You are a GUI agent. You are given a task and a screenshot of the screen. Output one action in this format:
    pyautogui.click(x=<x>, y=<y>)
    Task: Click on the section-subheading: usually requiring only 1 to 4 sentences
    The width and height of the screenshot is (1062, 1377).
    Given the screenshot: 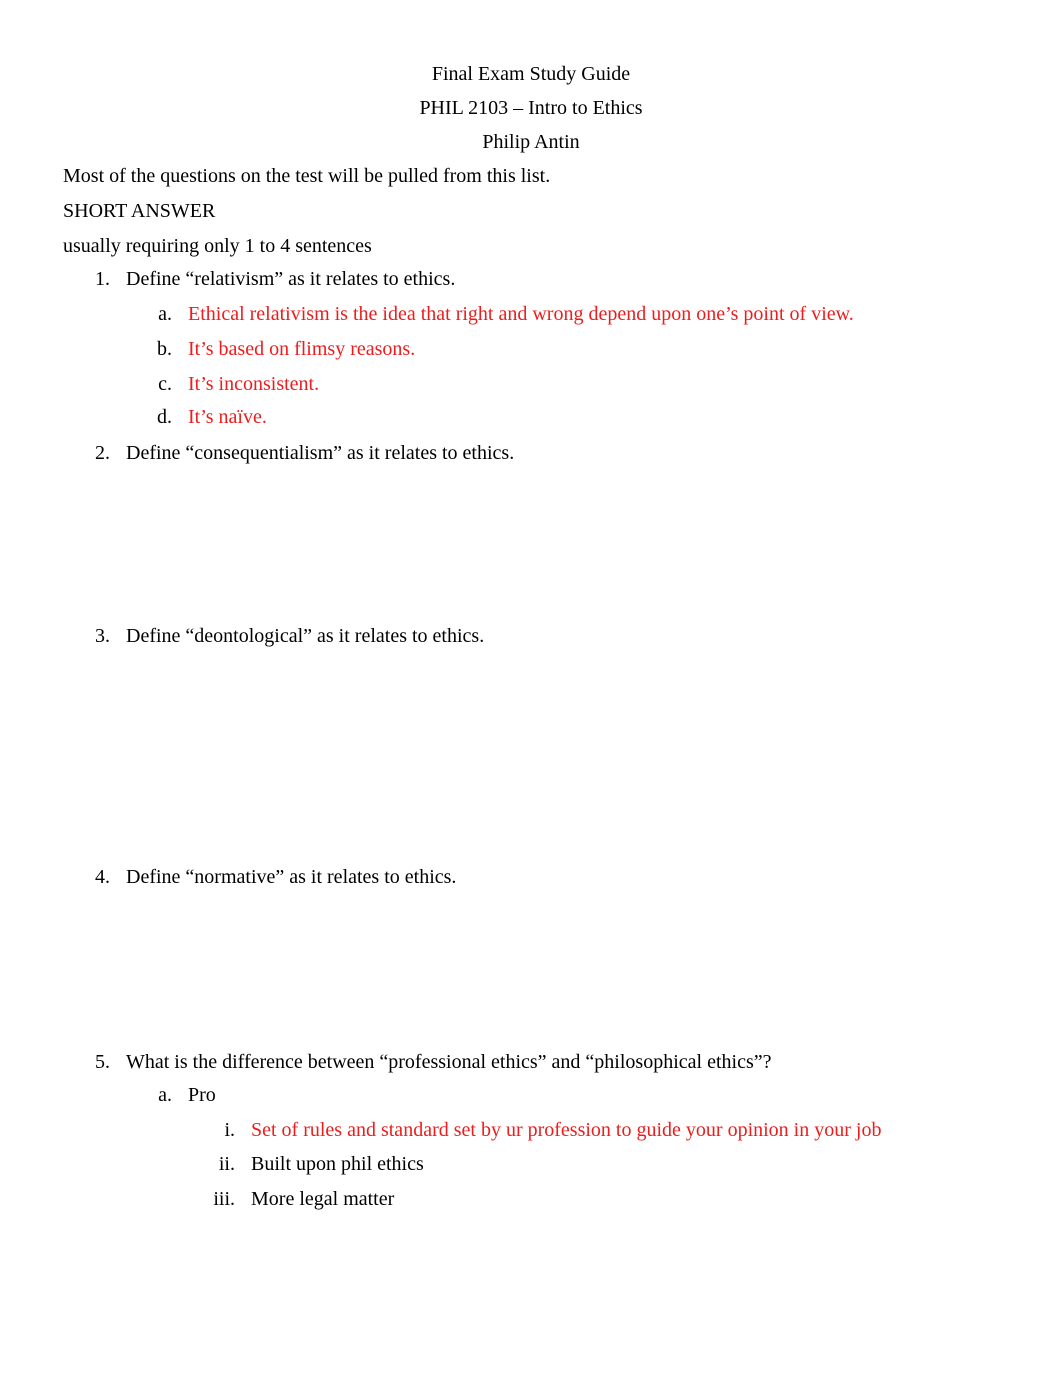 What is the action you would take?
    pyautogui.click(x=217, y=246)
    